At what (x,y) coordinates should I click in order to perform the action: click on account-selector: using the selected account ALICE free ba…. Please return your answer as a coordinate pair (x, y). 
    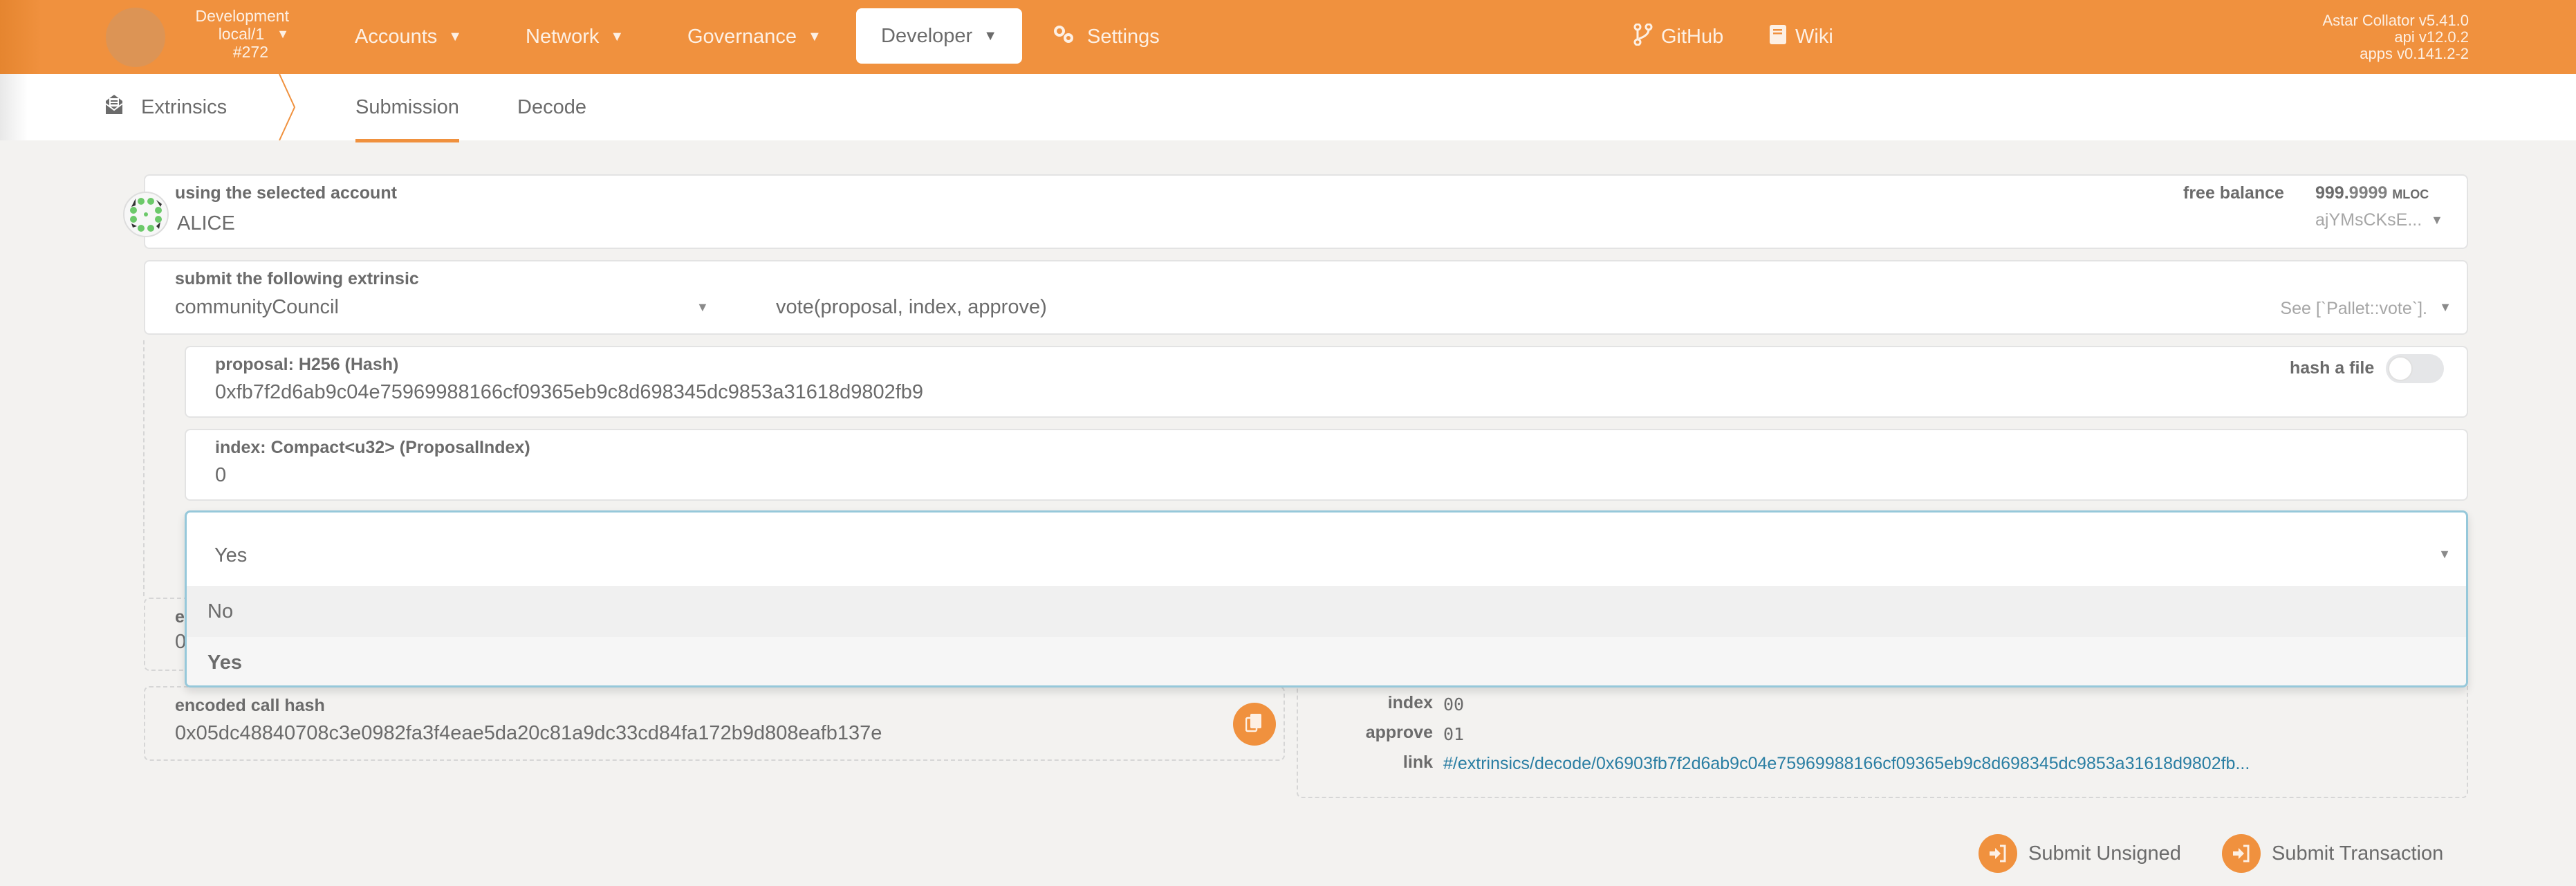
    Looking at the image, I should click on (1306, 211).